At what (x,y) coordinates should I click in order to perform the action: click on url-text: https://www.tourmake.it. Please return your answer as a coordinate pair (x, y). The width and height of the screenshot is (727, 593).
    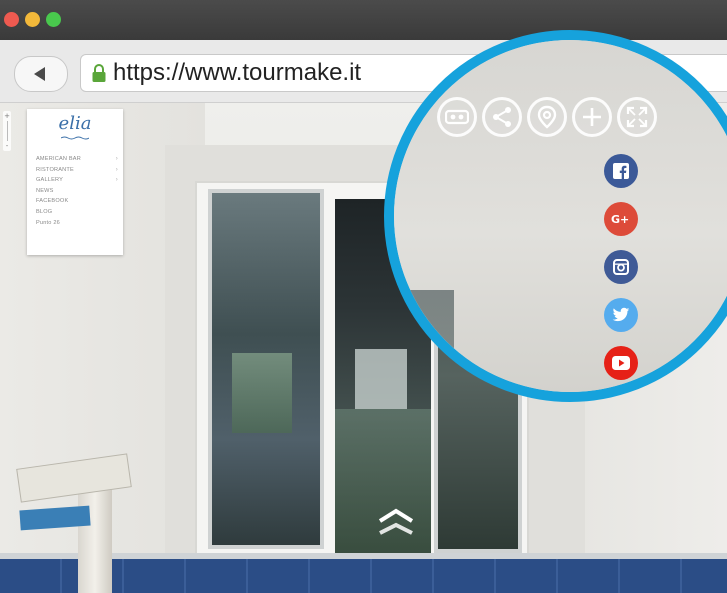
    Looking at the image, I should click on (237, 72).